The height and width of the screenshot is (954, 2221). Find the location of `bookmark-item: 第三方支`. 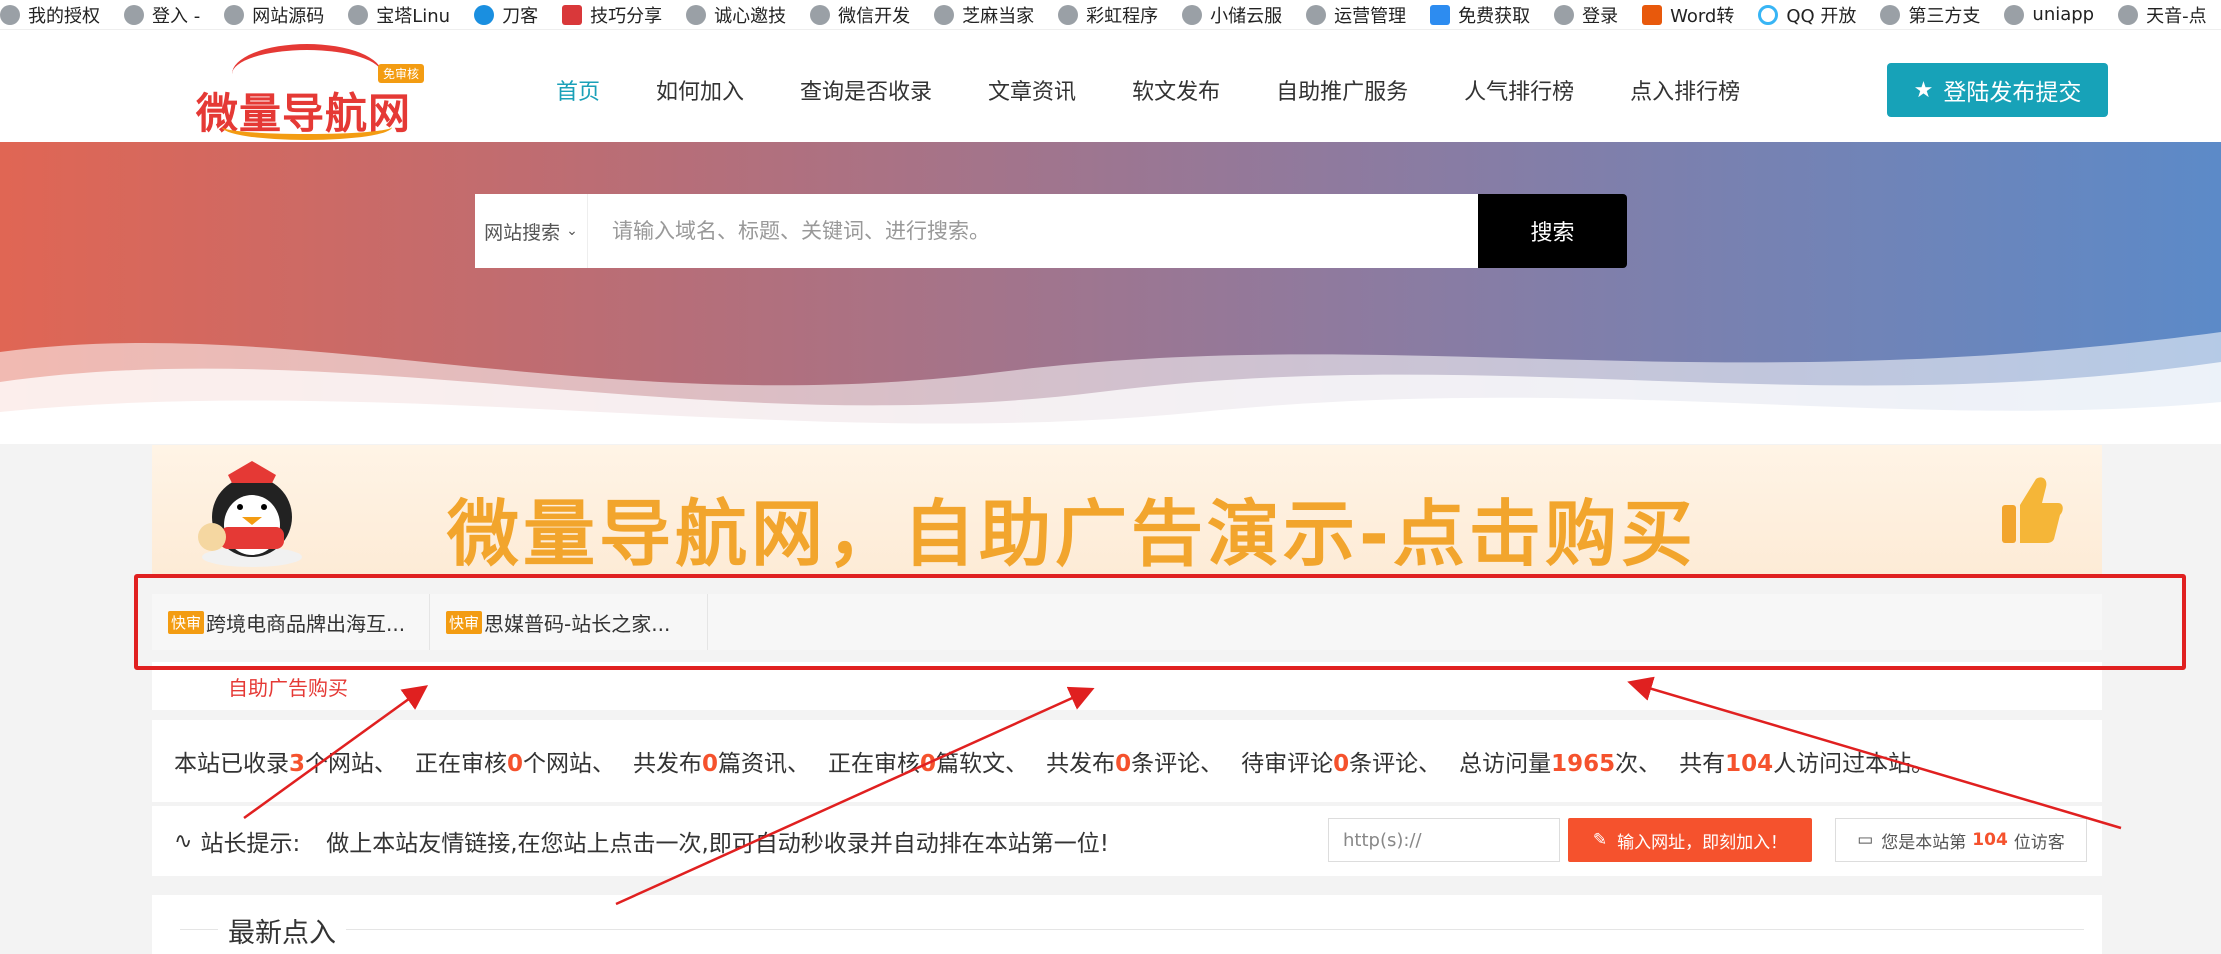

bookmark-item: 第三方支 is located at coordinates (1930, 15).